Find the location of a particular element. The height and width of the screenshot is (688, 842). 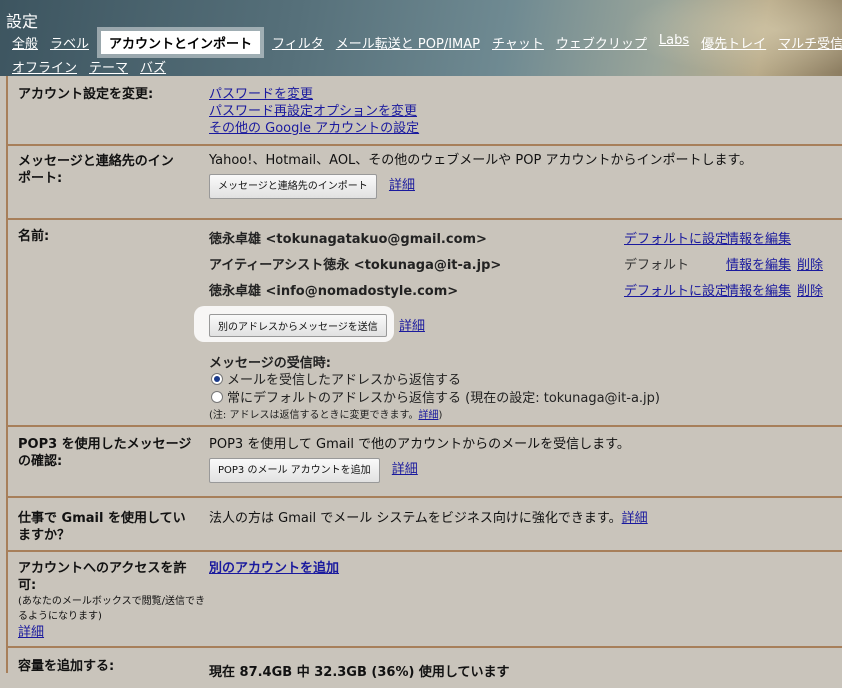

change-recovery-options-link: パスワード再設定オプションを変更 is located at coordinates (313, 111).